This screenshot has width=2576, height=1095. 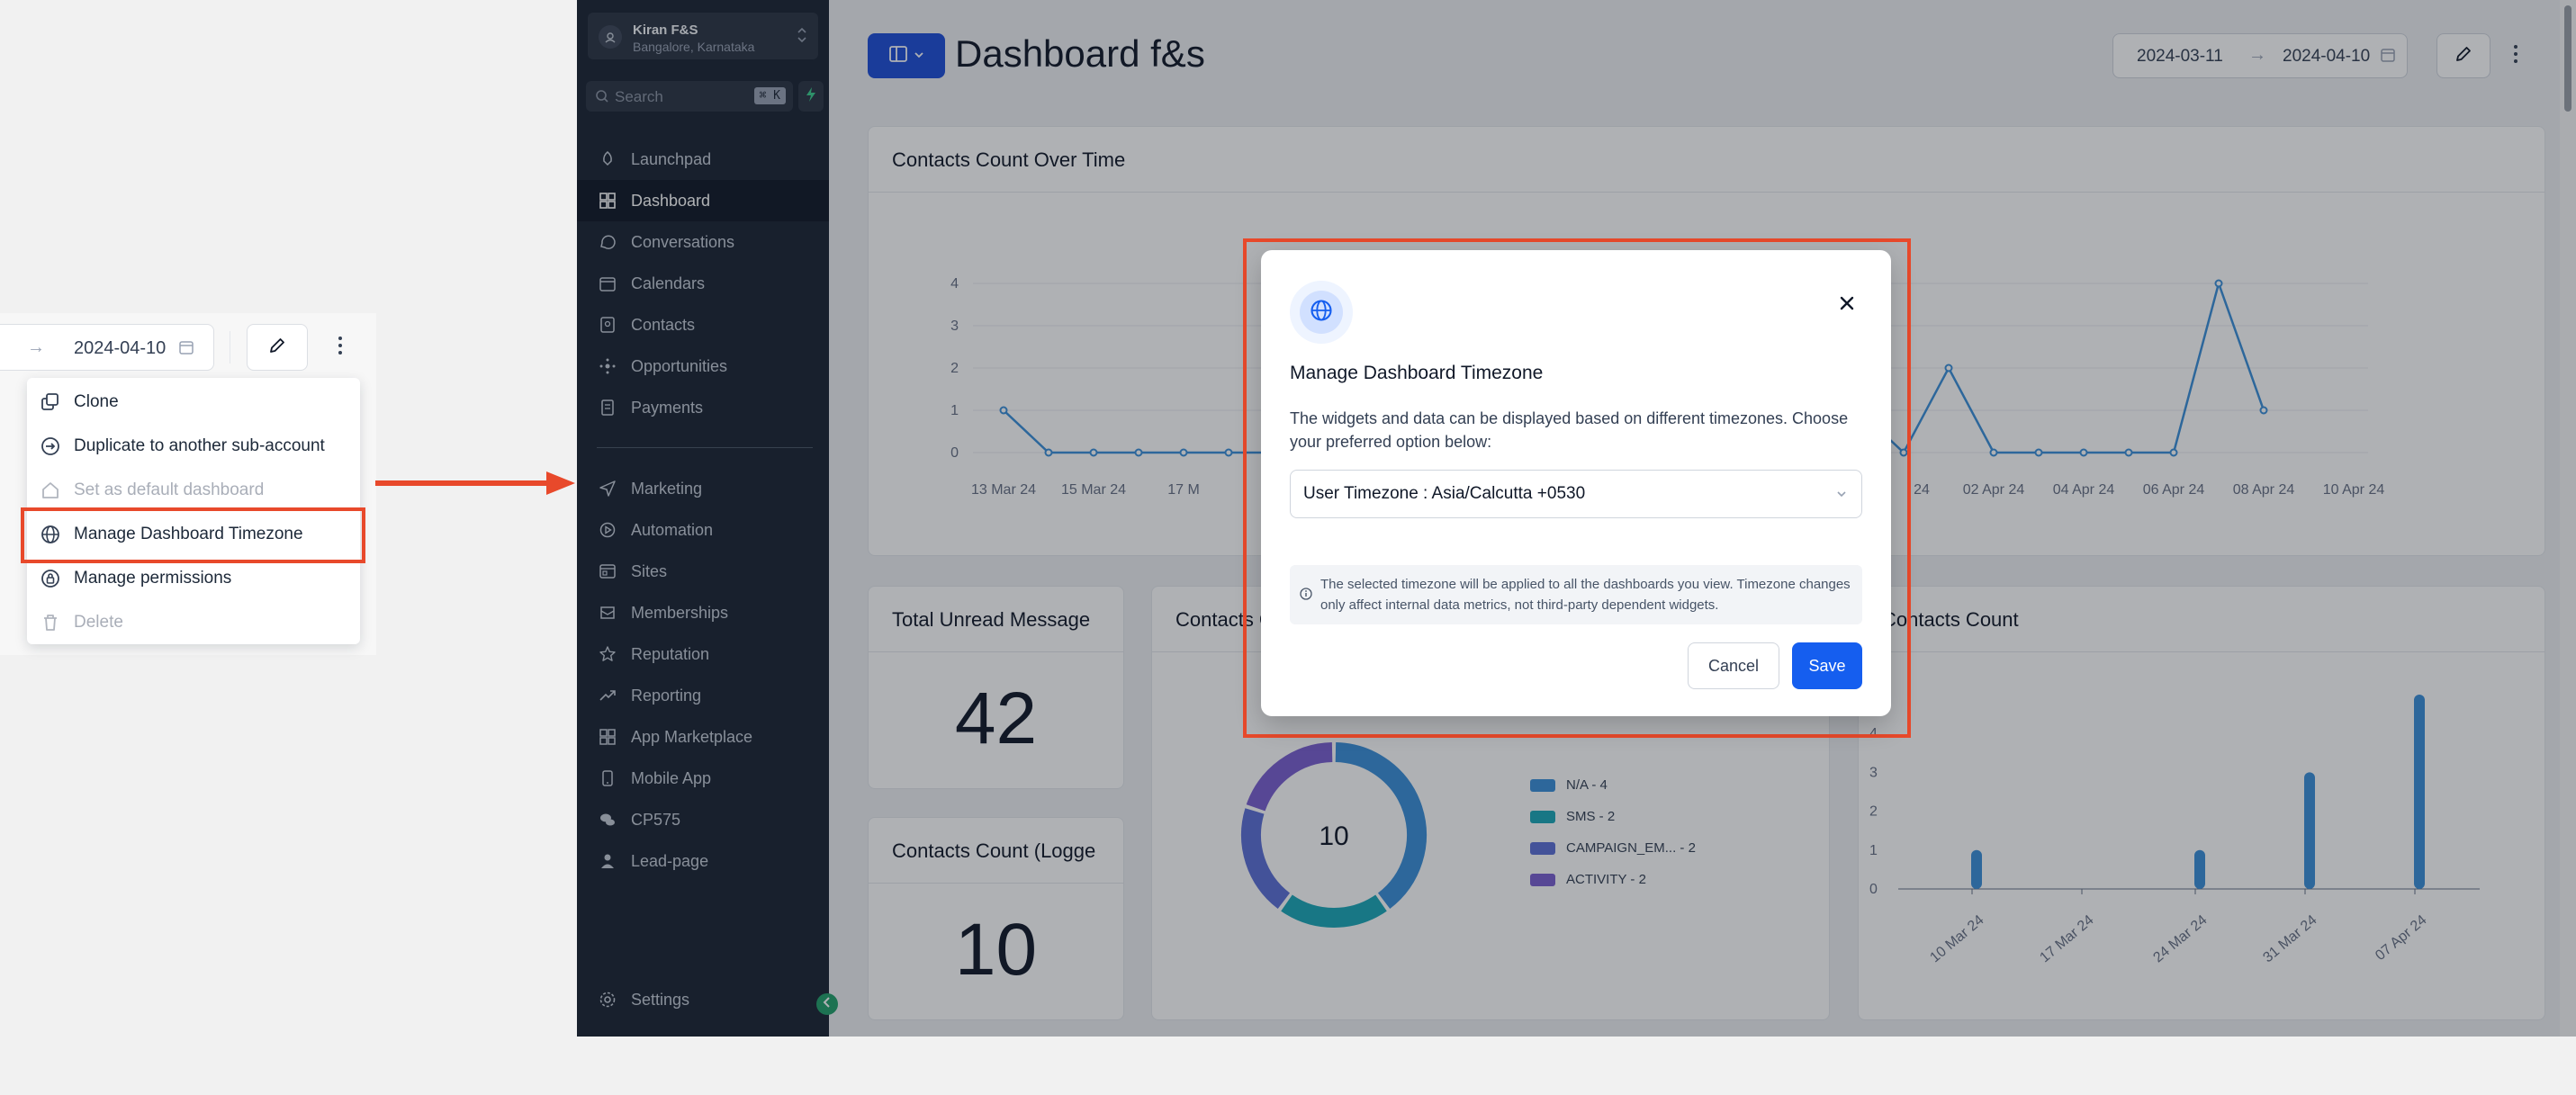 I want to click on trash-icon, so click(x=50, y=622).